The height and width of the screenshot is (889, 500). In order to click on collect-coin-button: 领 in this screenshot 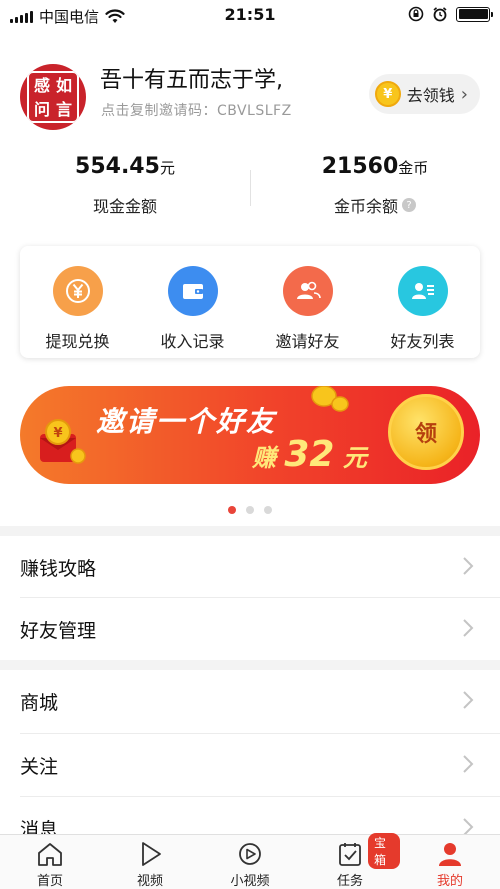, I will do `click(426, 432)`.